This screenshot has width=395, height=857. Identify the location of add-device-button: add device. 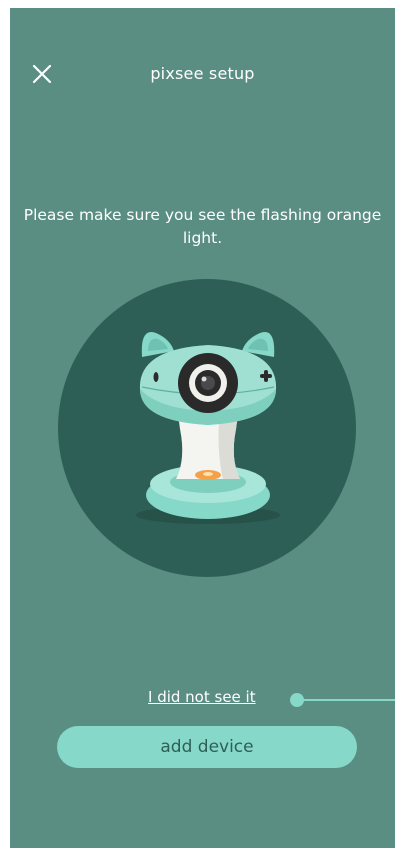
(207, 747).